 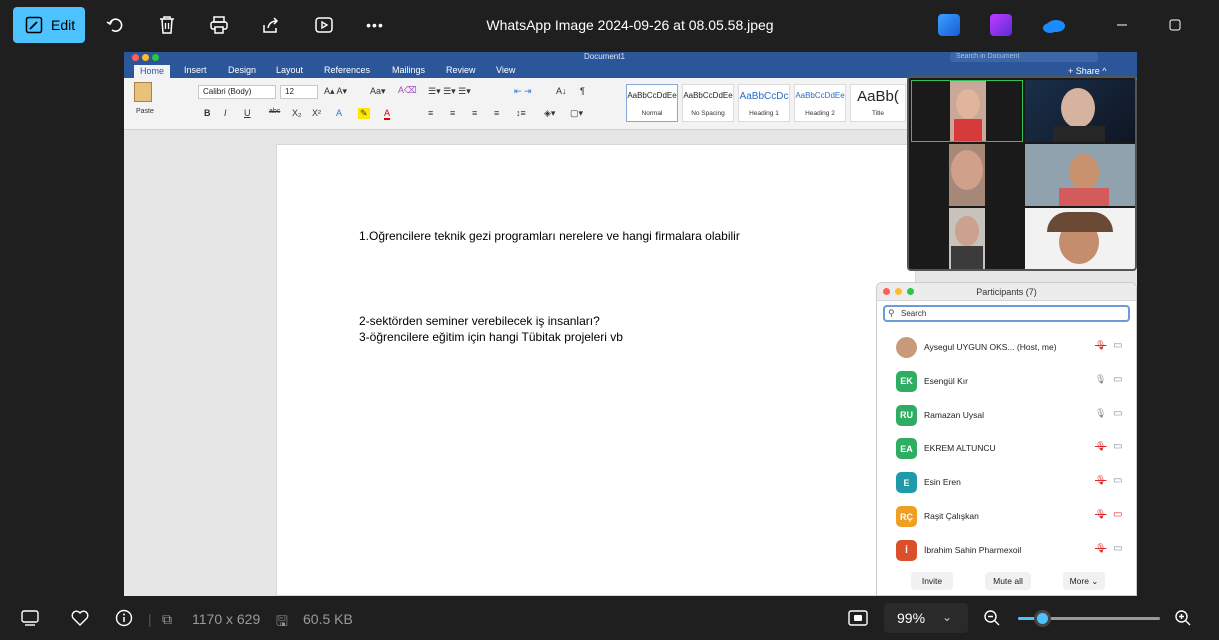 I want to click on bold-icon: B, so click(x=207, y=113).